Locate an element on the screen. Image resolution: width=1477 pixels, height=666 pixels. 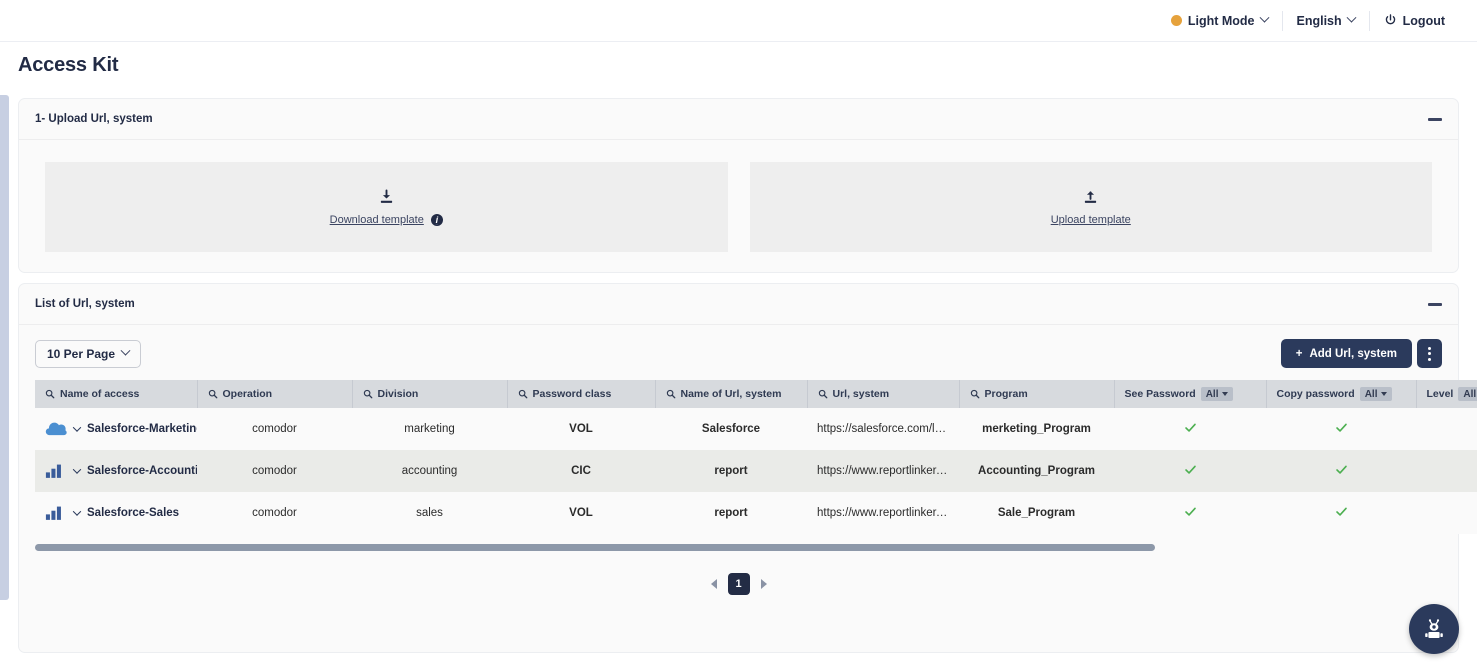
col-name-of-access: Name of access is located at coordinates (116, 394).